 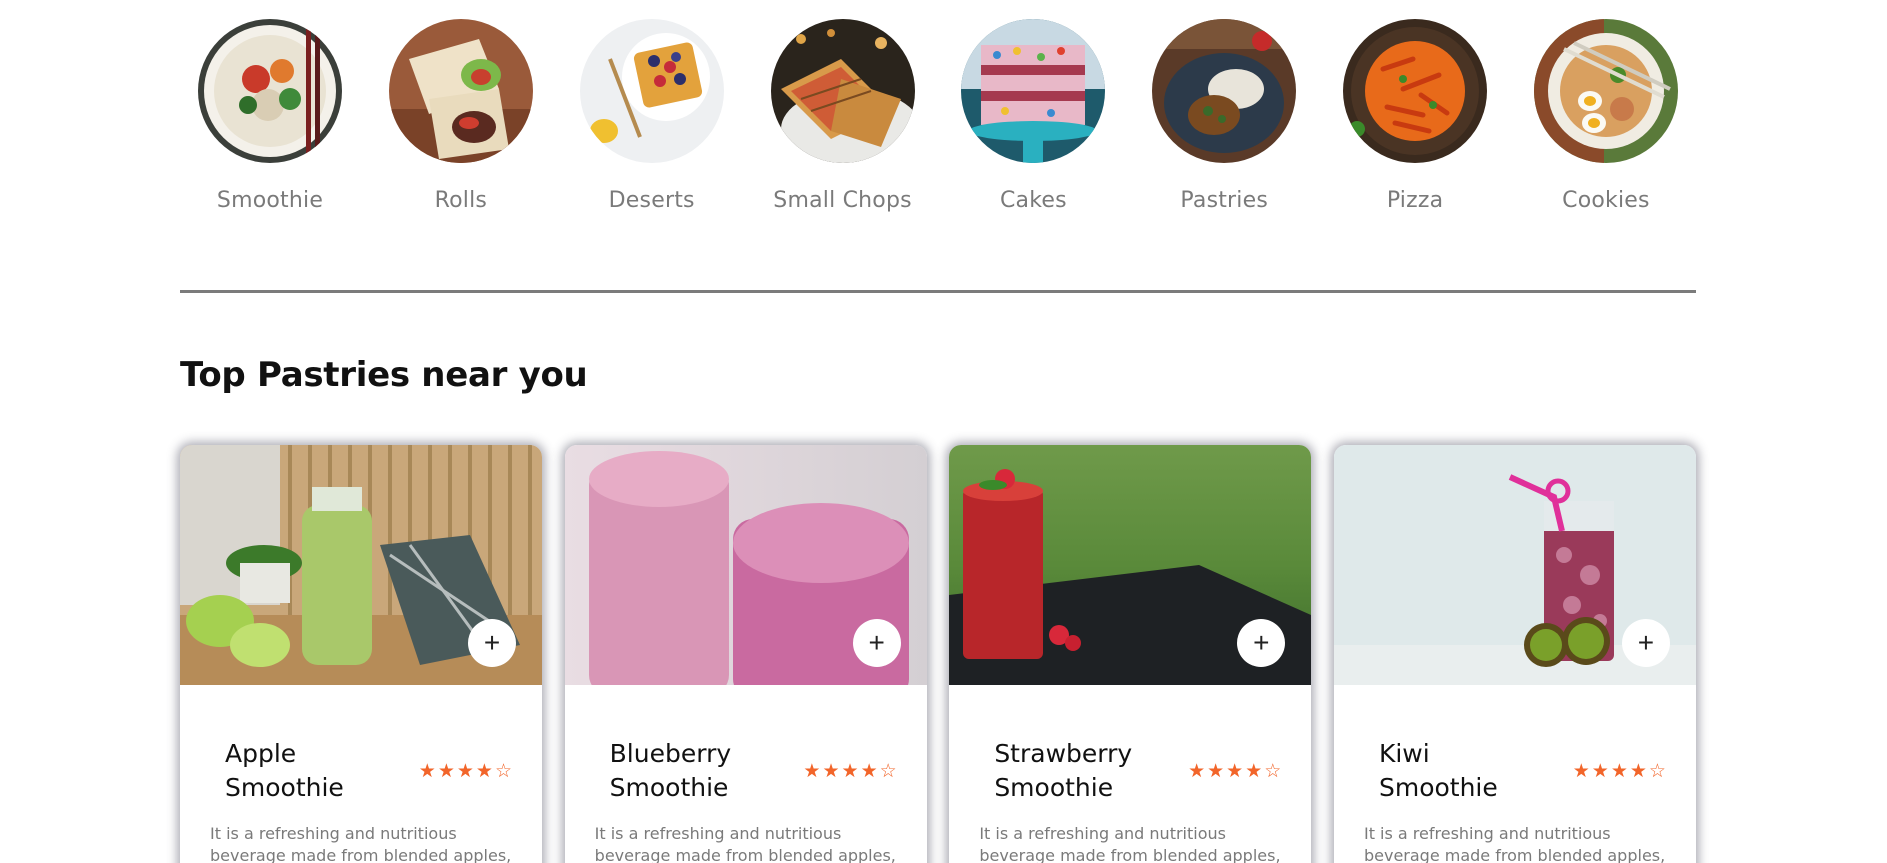 I want to click on kiwi-smoothie-image: +, so click(x=1514, y=565).